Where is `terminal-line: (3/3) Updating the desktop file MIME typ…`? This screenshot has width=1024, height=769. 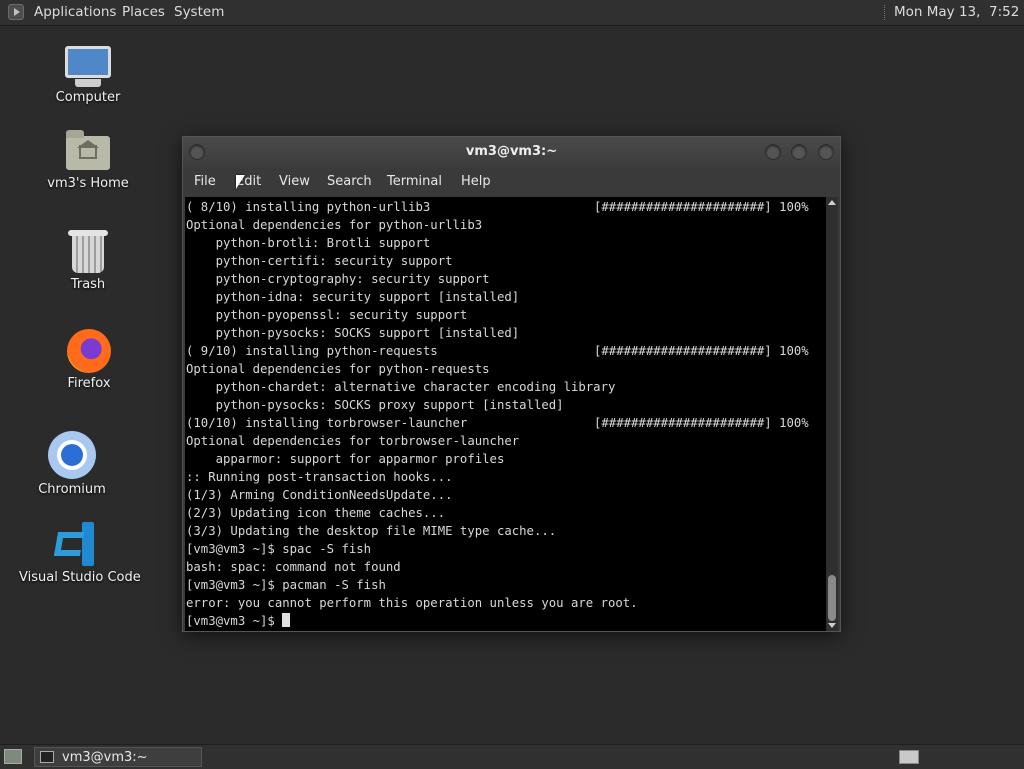 terminal-line: (3/3) Updating the desktop file MIME typ… is located at coordinates (506, 531).